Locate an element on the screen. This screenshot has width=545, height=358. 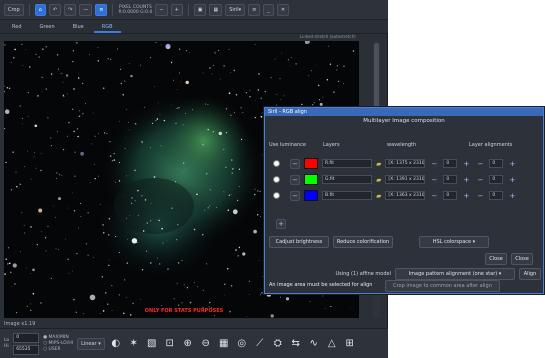
wave-icon: ∿ is located at coordinates (314, 344).